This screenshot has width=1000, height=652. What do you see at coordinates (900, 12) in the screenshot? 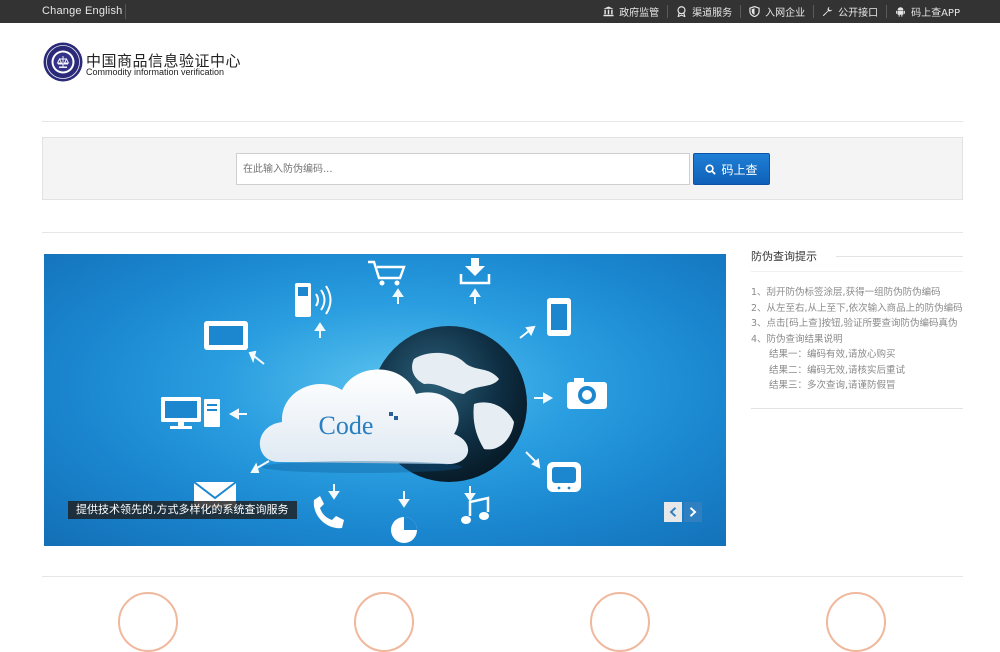
I see `android-icon` at bounding box center [900, 12].